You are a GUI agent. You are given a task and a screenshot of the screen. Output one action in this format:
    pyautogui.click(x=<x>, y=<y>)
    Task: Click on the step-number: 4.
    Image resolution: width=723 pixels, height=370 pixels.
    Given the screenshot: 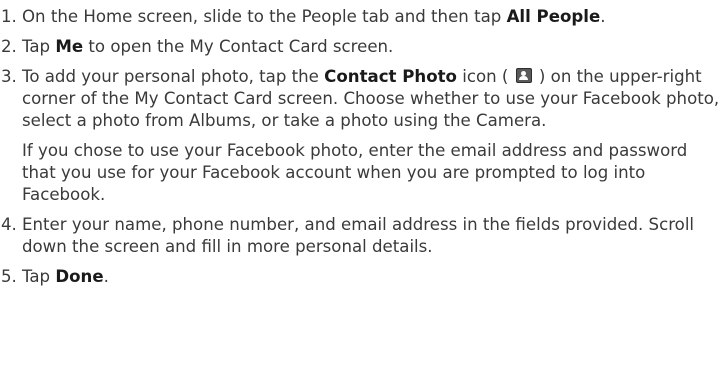 What is the action you would take?
    pyautogui.click(x=9, y=224)
    